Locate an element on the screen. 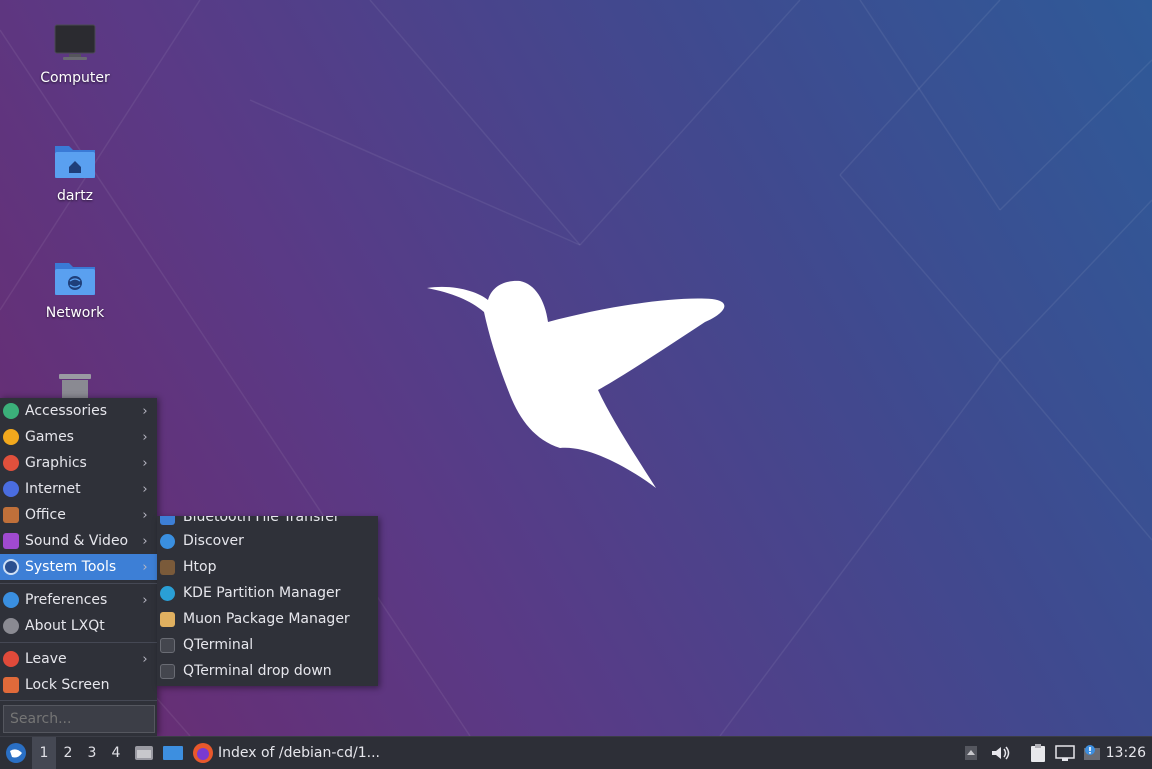 Image resolution: width=1152 pixels, height=769 pixels. workspace-1-button: 1 is located at coordinates (44, 753).